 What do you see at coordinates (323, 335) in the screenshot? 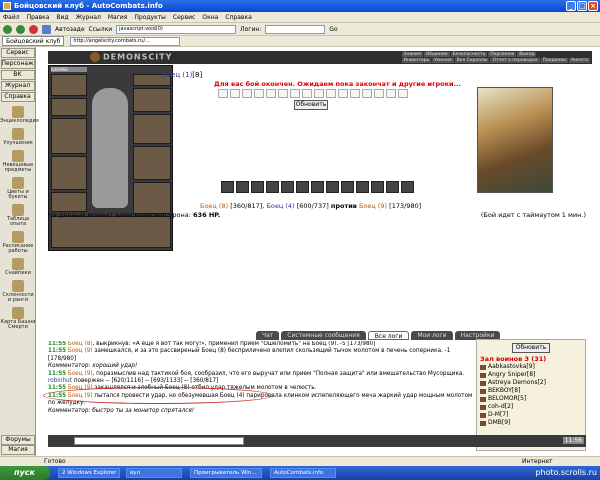
I see `tab-system: Системные сообщения` at bounding box center [323, 335].